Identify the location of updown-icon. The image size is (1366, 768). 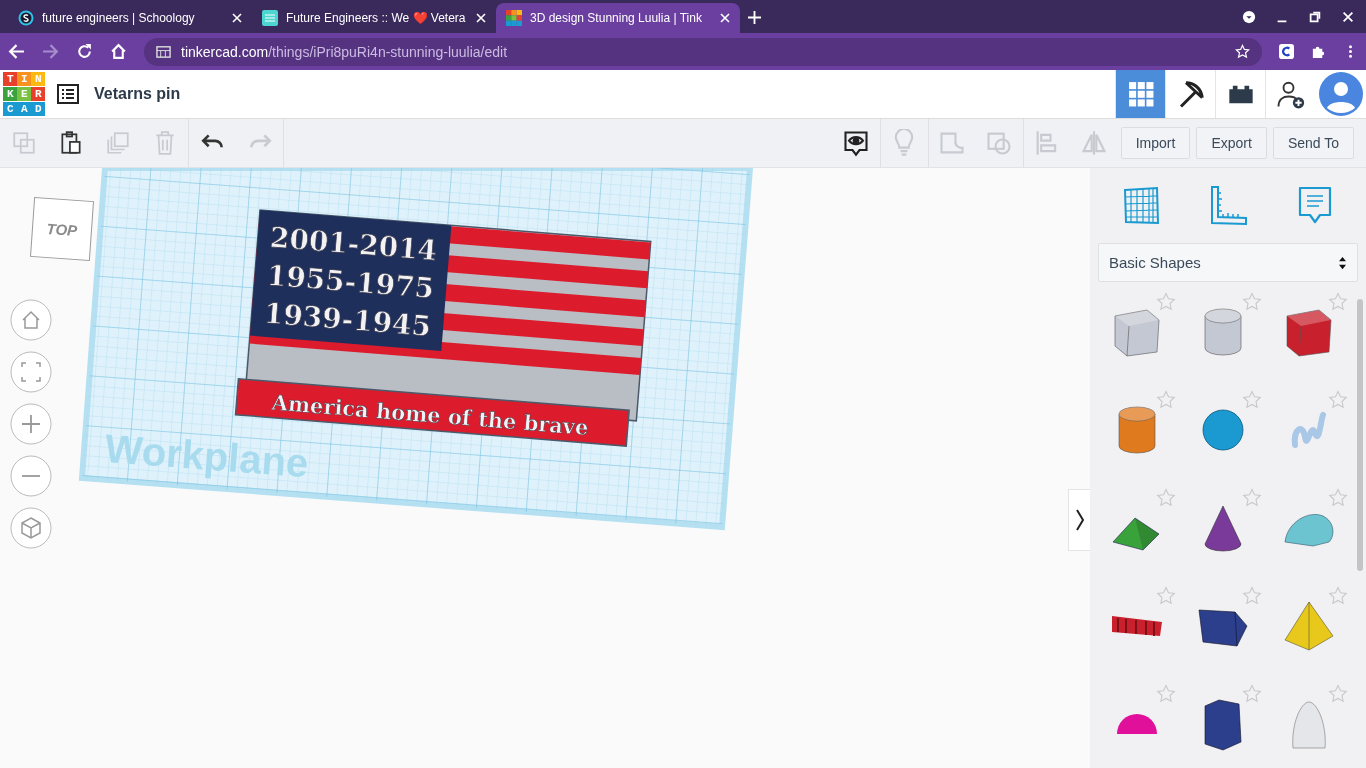
(1342, 262).